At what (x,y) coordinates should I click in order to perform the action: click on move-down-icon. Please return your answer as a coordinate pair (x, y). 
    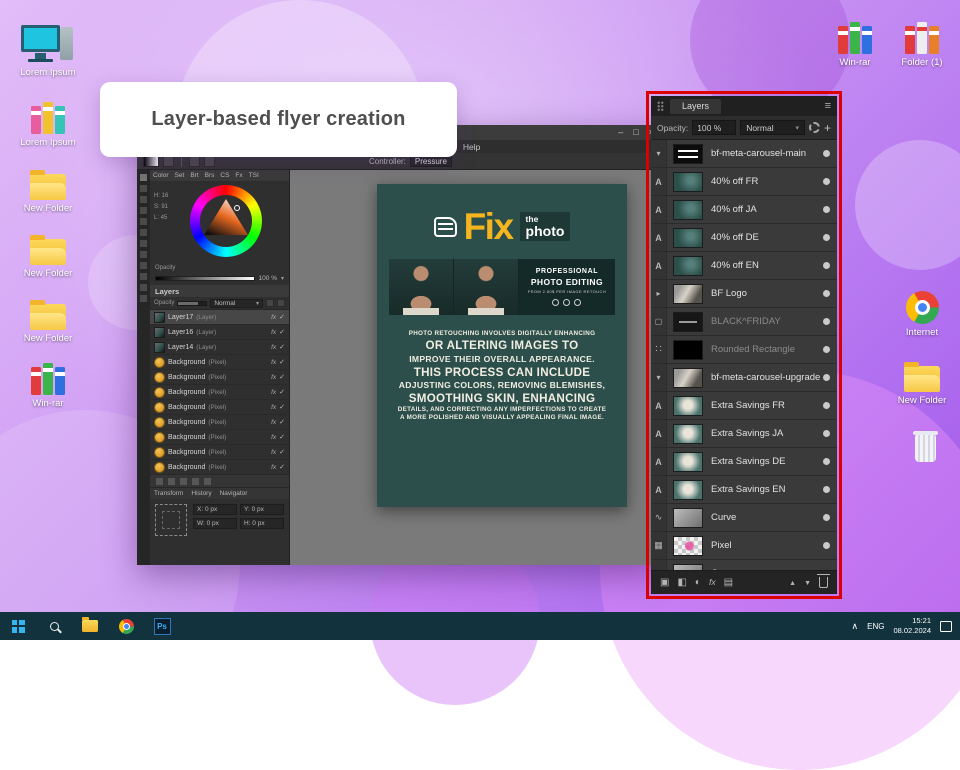
    Looking at the image, I should click on (807, 582).